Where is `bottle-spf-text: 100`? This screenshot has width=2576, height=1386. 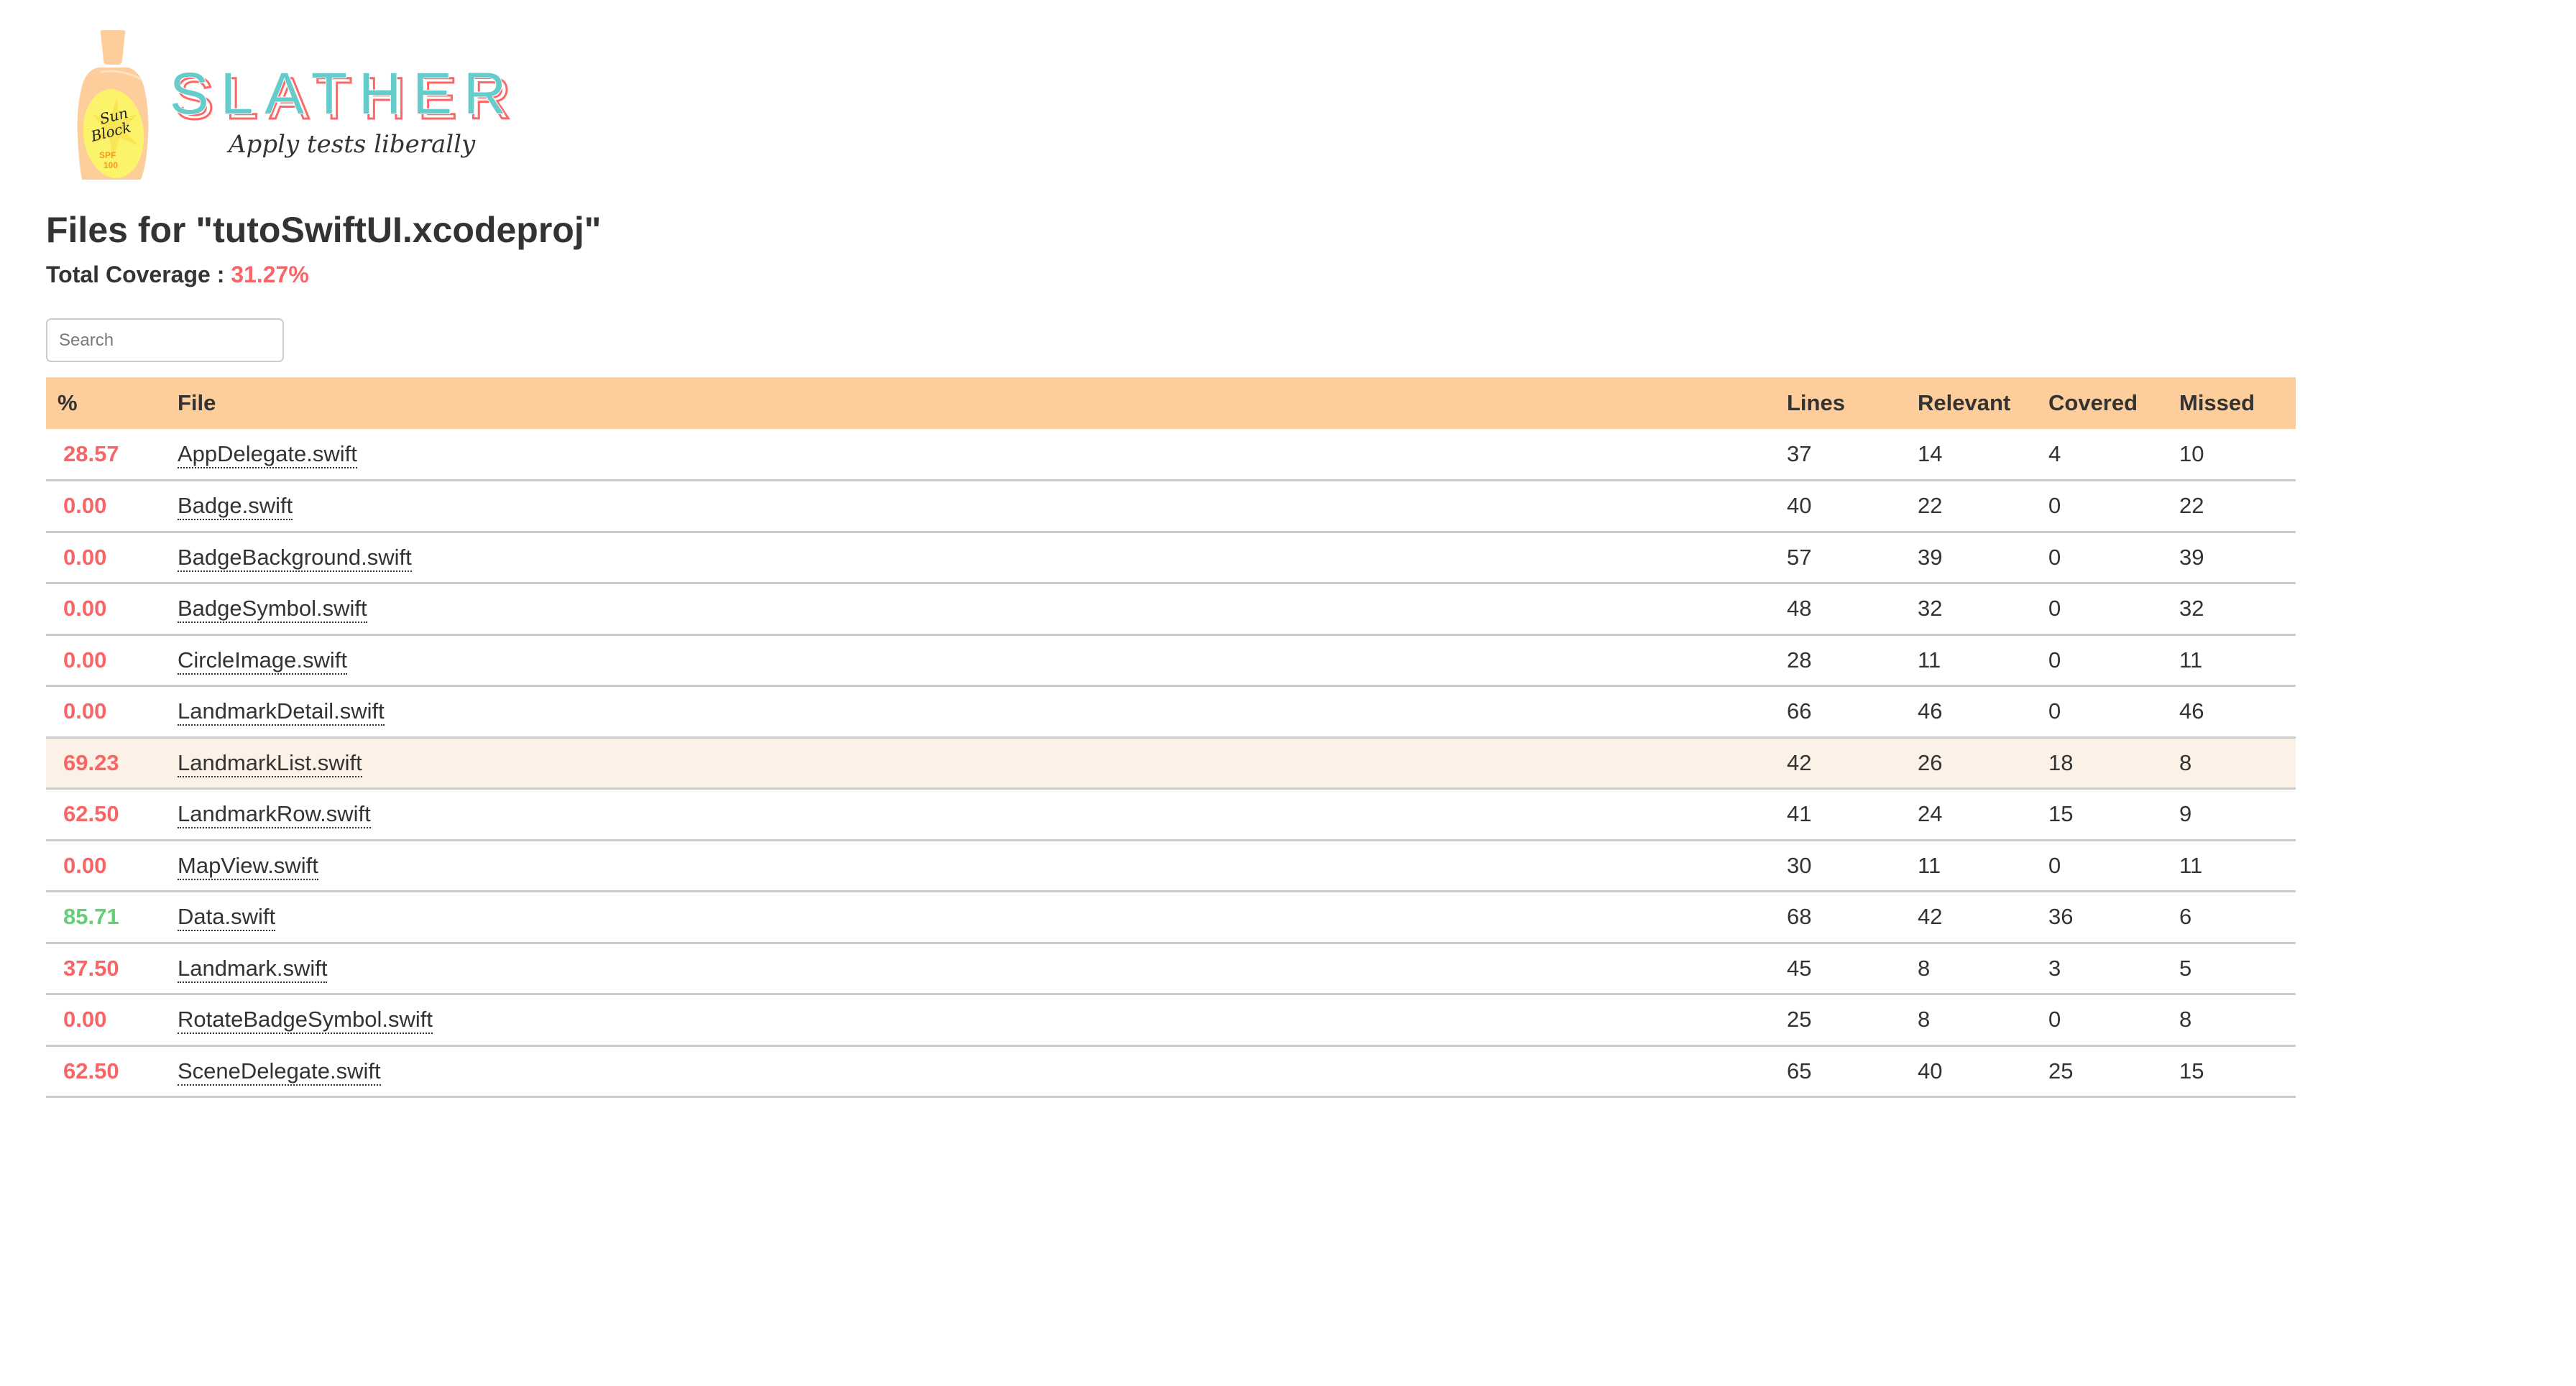
bottle-spf-text: 100 is located at coordinates (111, 165).